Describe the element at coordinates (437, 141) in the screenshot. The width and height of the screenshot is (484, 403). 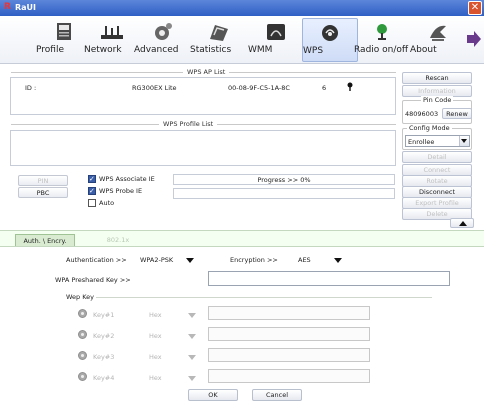
I see `config-mode-select: Enrollee` at that location.